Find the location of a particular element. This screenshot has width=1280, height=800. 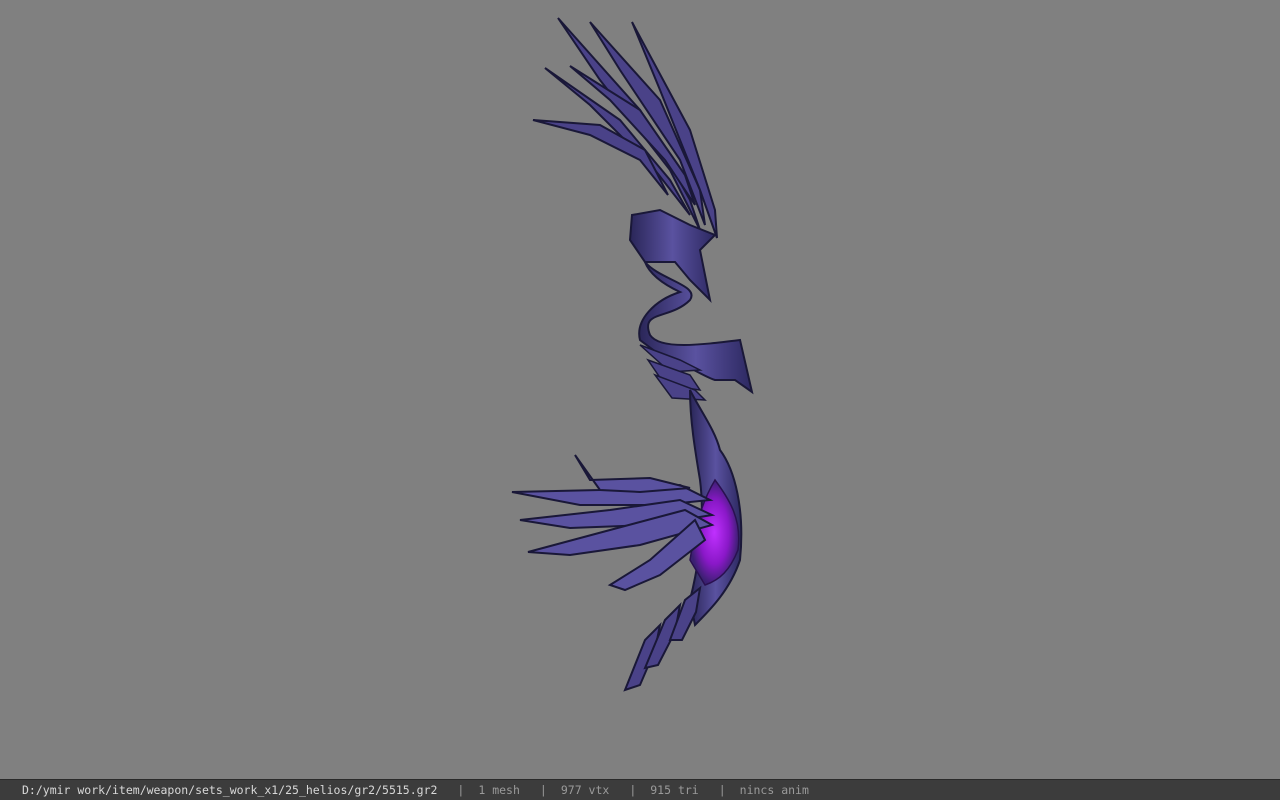

tail-feathers is located at coordinates (662, 638).